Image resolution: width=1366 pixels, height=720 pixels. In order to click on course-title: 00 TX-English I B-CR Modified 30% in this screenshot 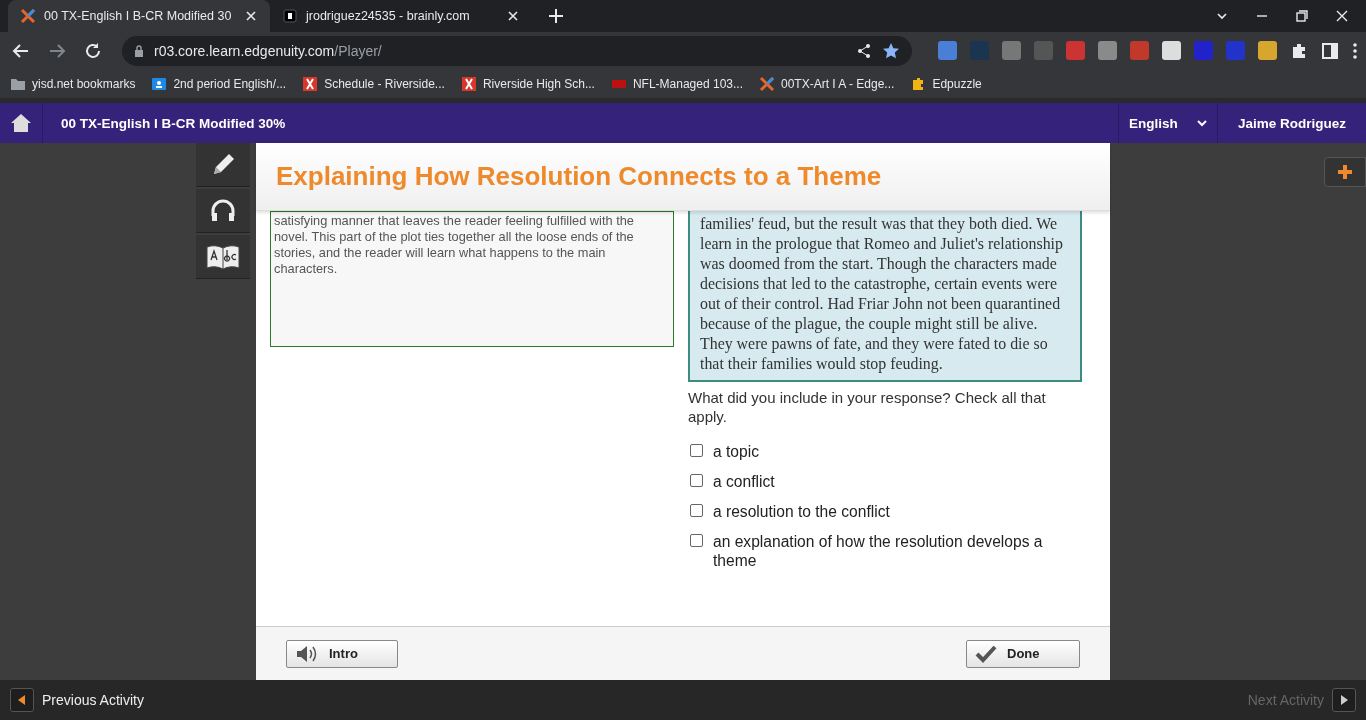, I will do `click(174, 123)`.